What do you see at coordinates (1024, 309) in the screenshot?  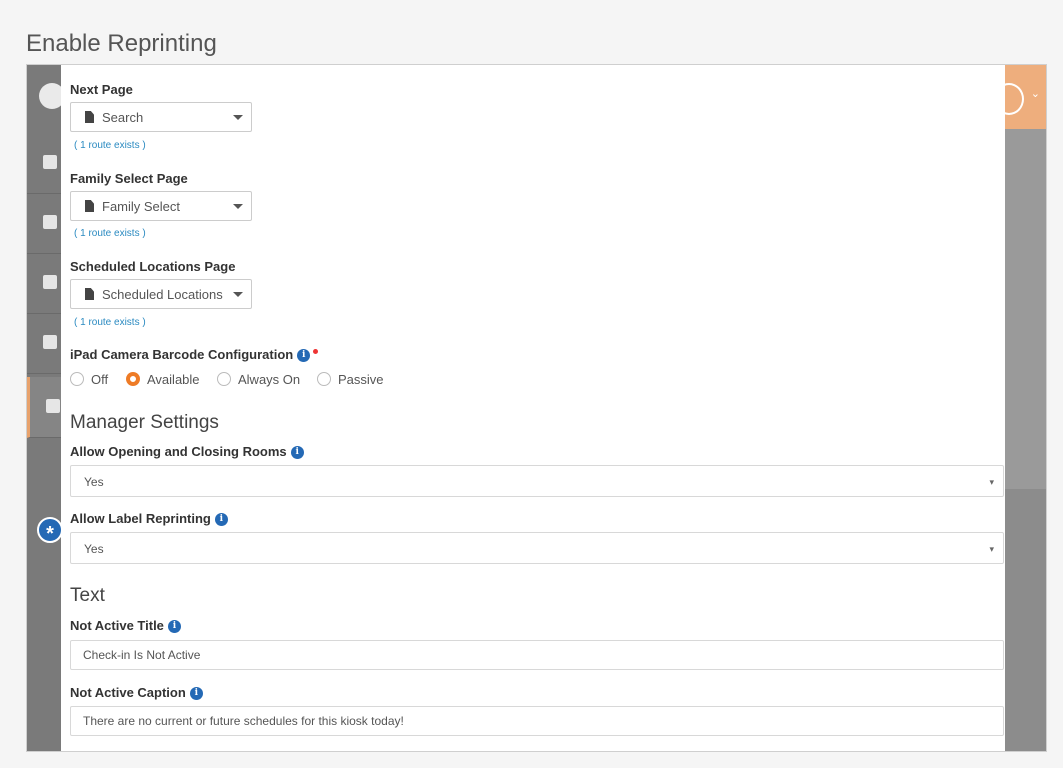 I see `app-panel-backdrop` at bounding box center [1024, 309].